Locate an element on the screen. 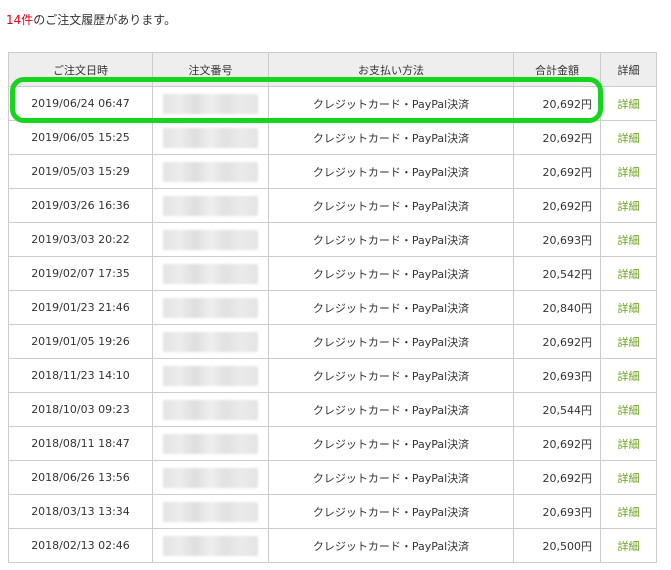  total-amount: 20,500円 is located at coordinates (557, 545).